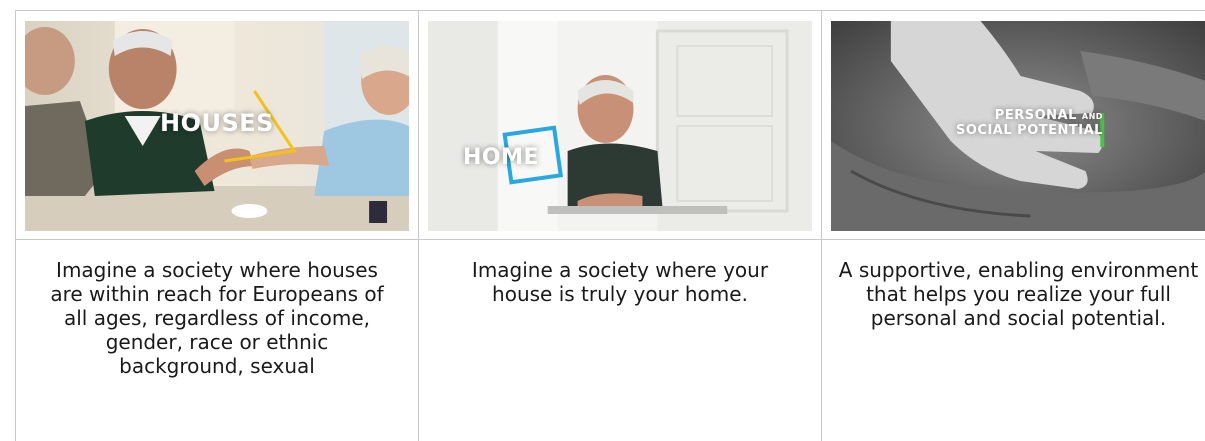 Image resolution: width=1205 pixels, height=441 pixels. I want to click on potential-label-line2: SOCIAL POTENTIAL, so click(1029, 130).